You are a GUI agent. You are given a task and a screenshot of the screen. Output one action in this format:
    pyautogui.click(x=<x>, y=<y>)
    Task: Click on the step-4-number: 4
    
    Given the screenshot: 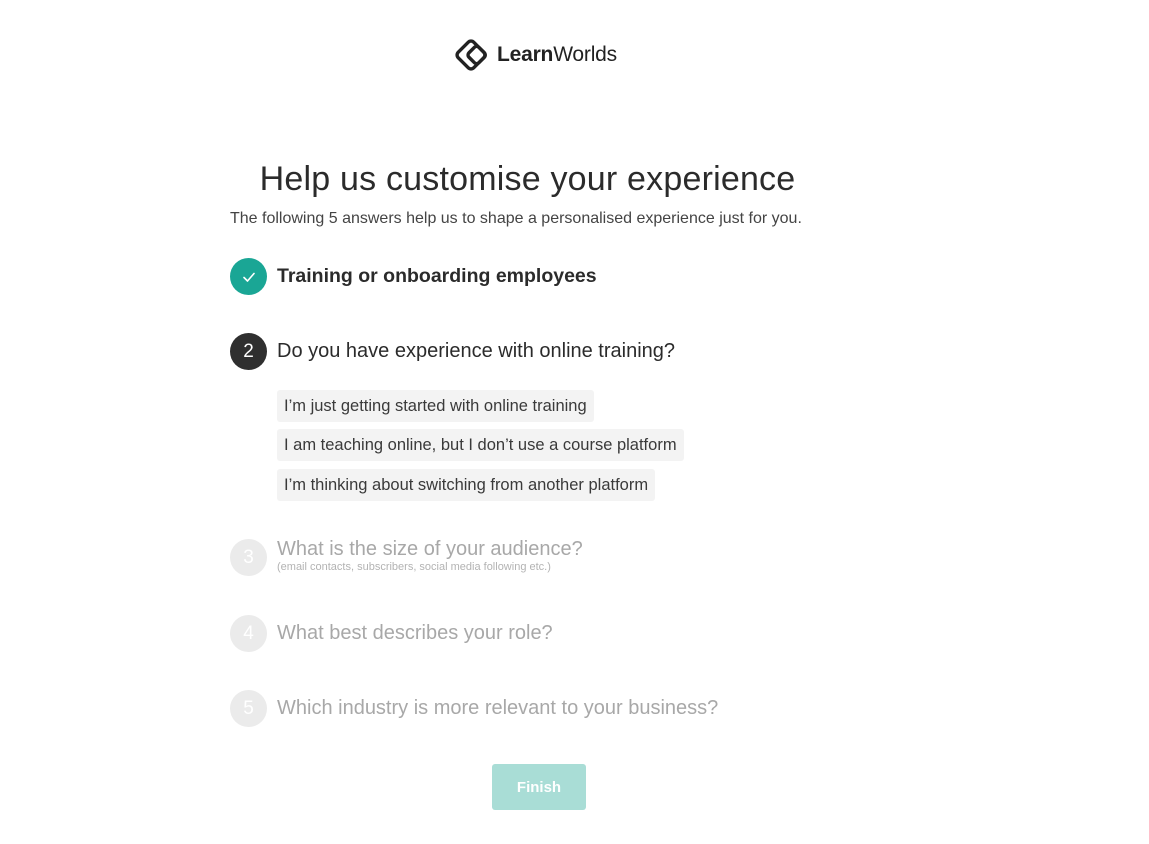 What is the action you would take?
    pyautogui.click(x=248, y=633)
    